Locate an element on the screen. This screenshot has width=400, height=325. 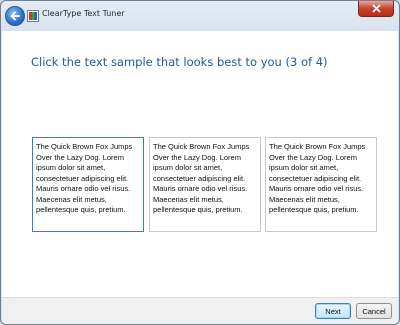
back-arrow-icon is located at coordinates (15, 16).